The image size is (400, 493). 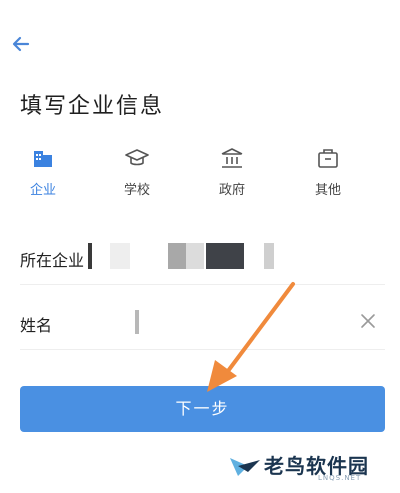 I want to click on org-type-label: 学校, so click(x=136, y=190).